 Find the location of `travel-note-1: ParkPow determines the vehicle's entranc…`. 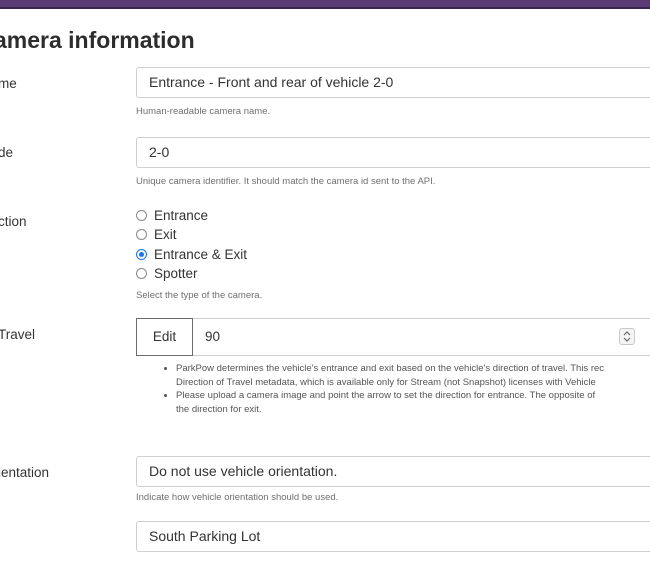

travel-note-1: ParkPow determines the vehicle's entranc… is located at coordinates (413, 375).